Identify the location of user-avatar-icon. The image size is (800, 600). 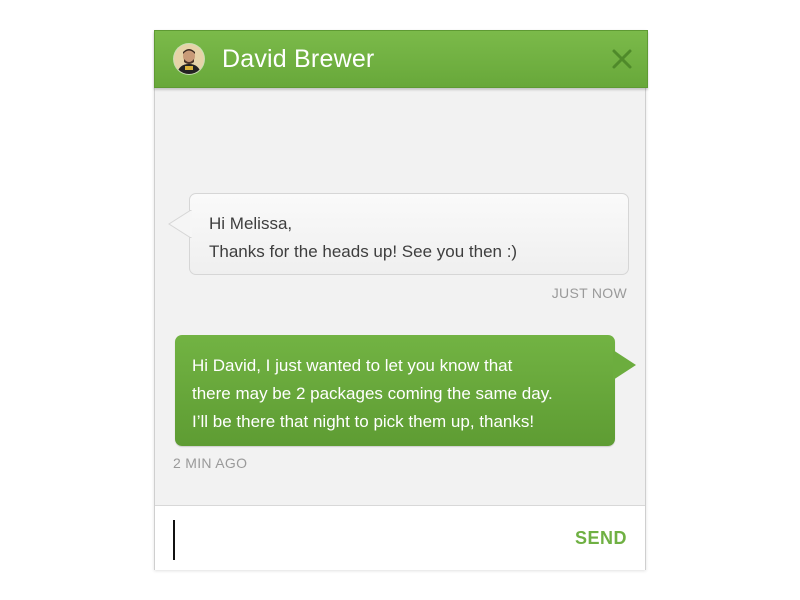
(189, 59).